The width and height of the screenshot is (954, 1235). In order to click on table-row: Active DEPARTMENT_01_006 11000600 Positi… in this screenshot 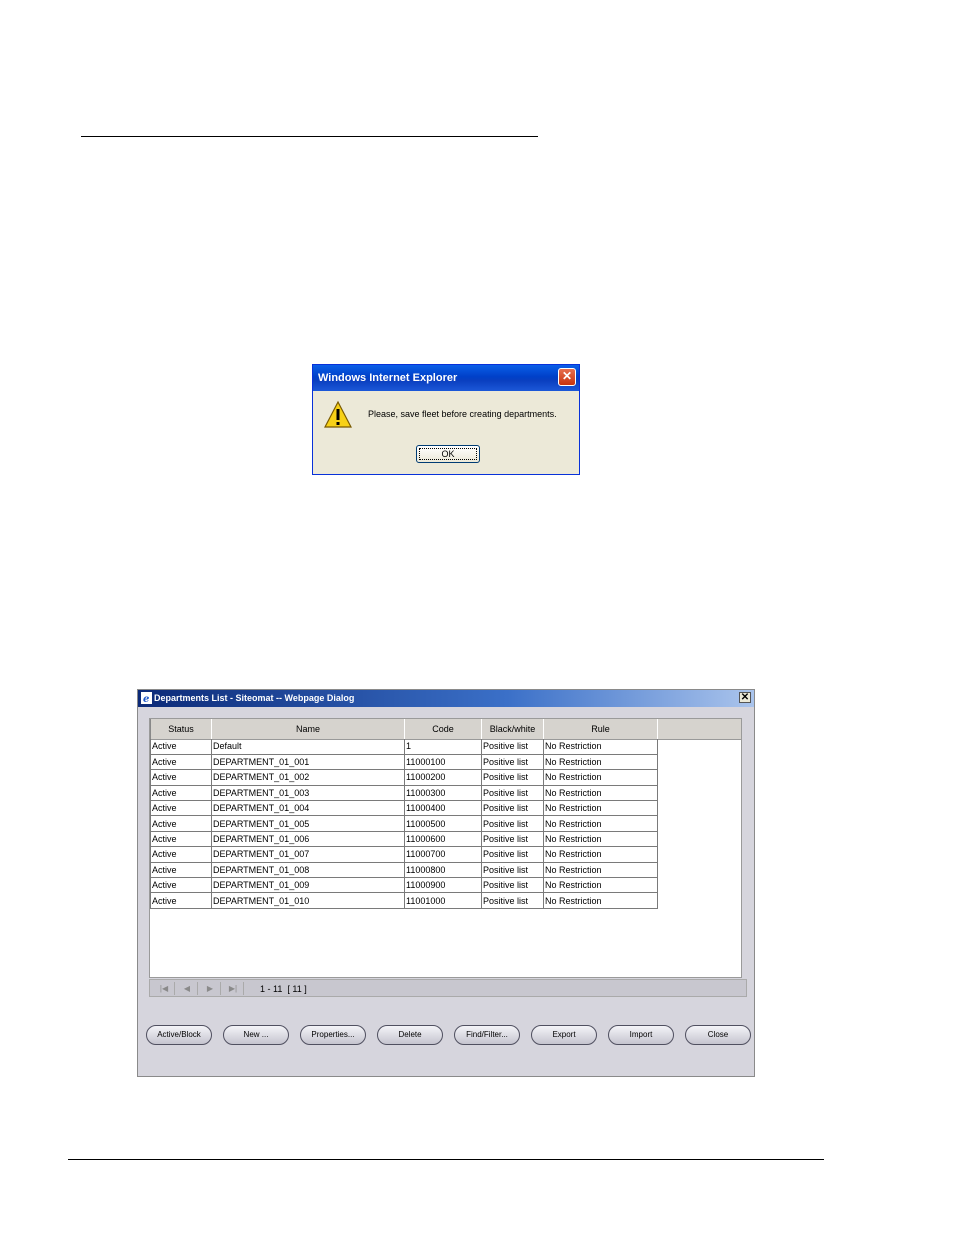, I will do `click(404, 839)`.